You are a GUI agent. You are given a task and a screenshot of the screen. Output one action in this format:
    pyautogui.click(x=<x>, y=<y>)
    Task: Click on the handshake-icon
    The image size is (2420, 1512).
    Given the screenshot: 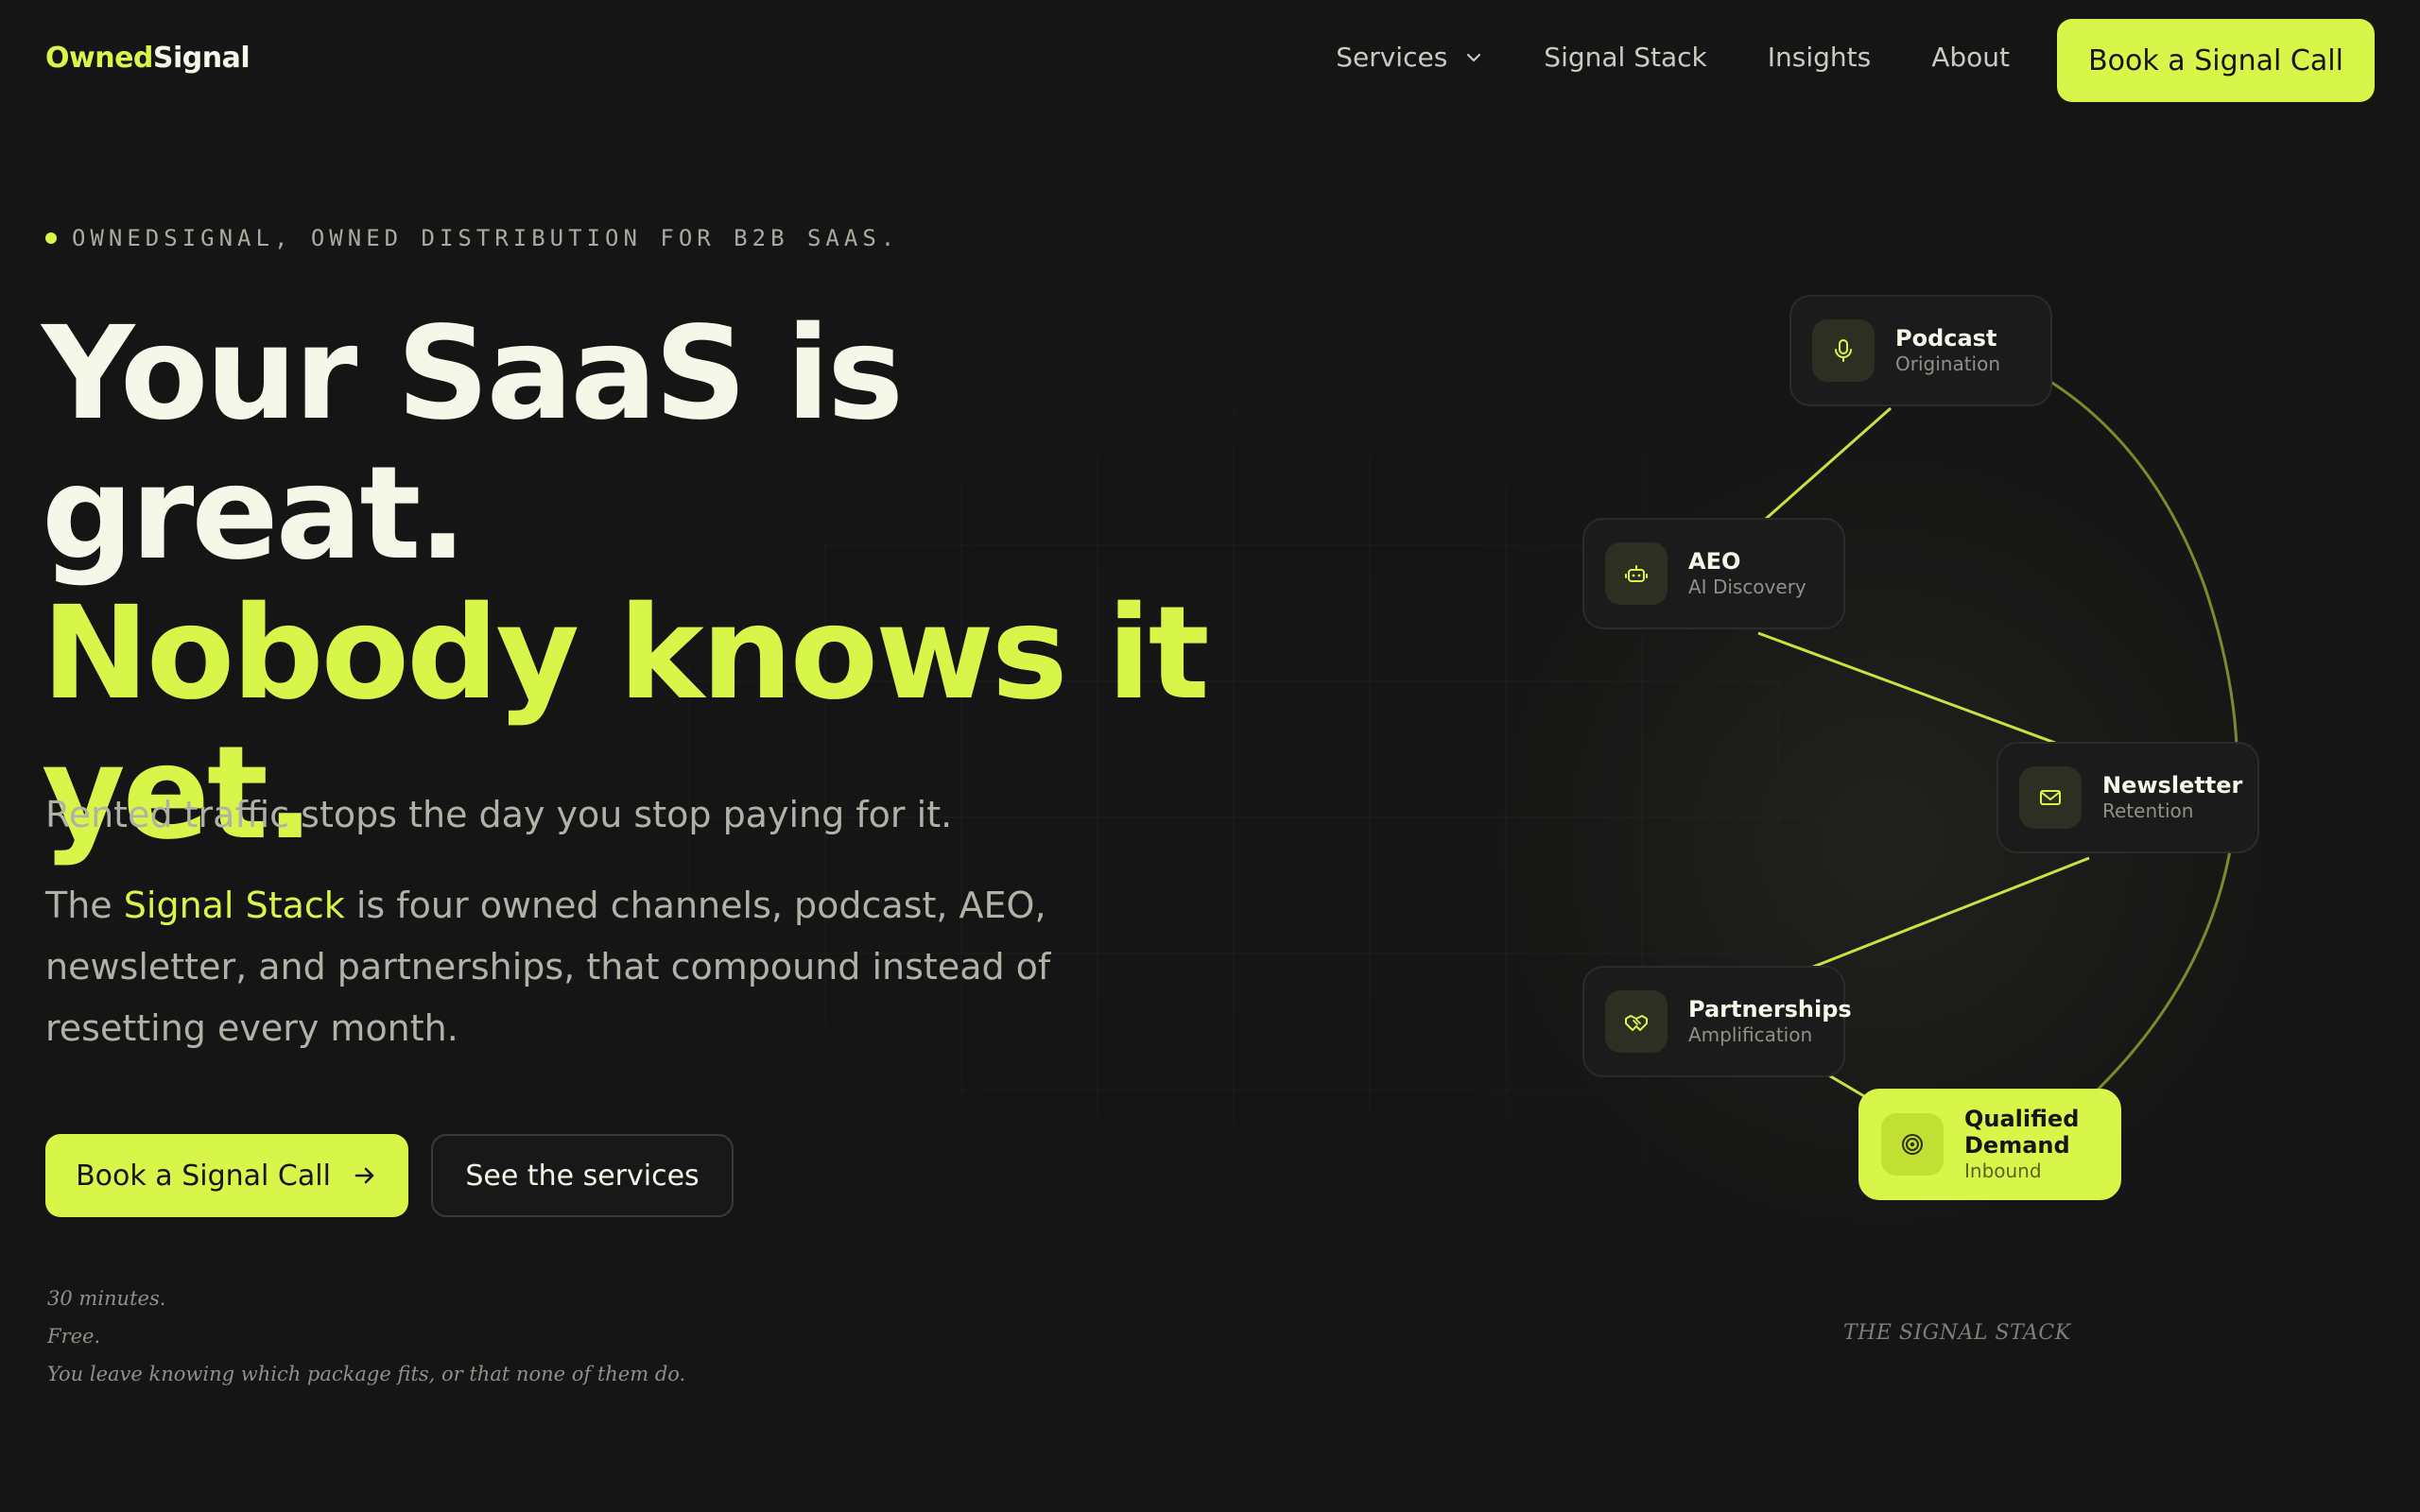 What is the action you would take?
    pyautogui.click(x=1637, y=1021)
    